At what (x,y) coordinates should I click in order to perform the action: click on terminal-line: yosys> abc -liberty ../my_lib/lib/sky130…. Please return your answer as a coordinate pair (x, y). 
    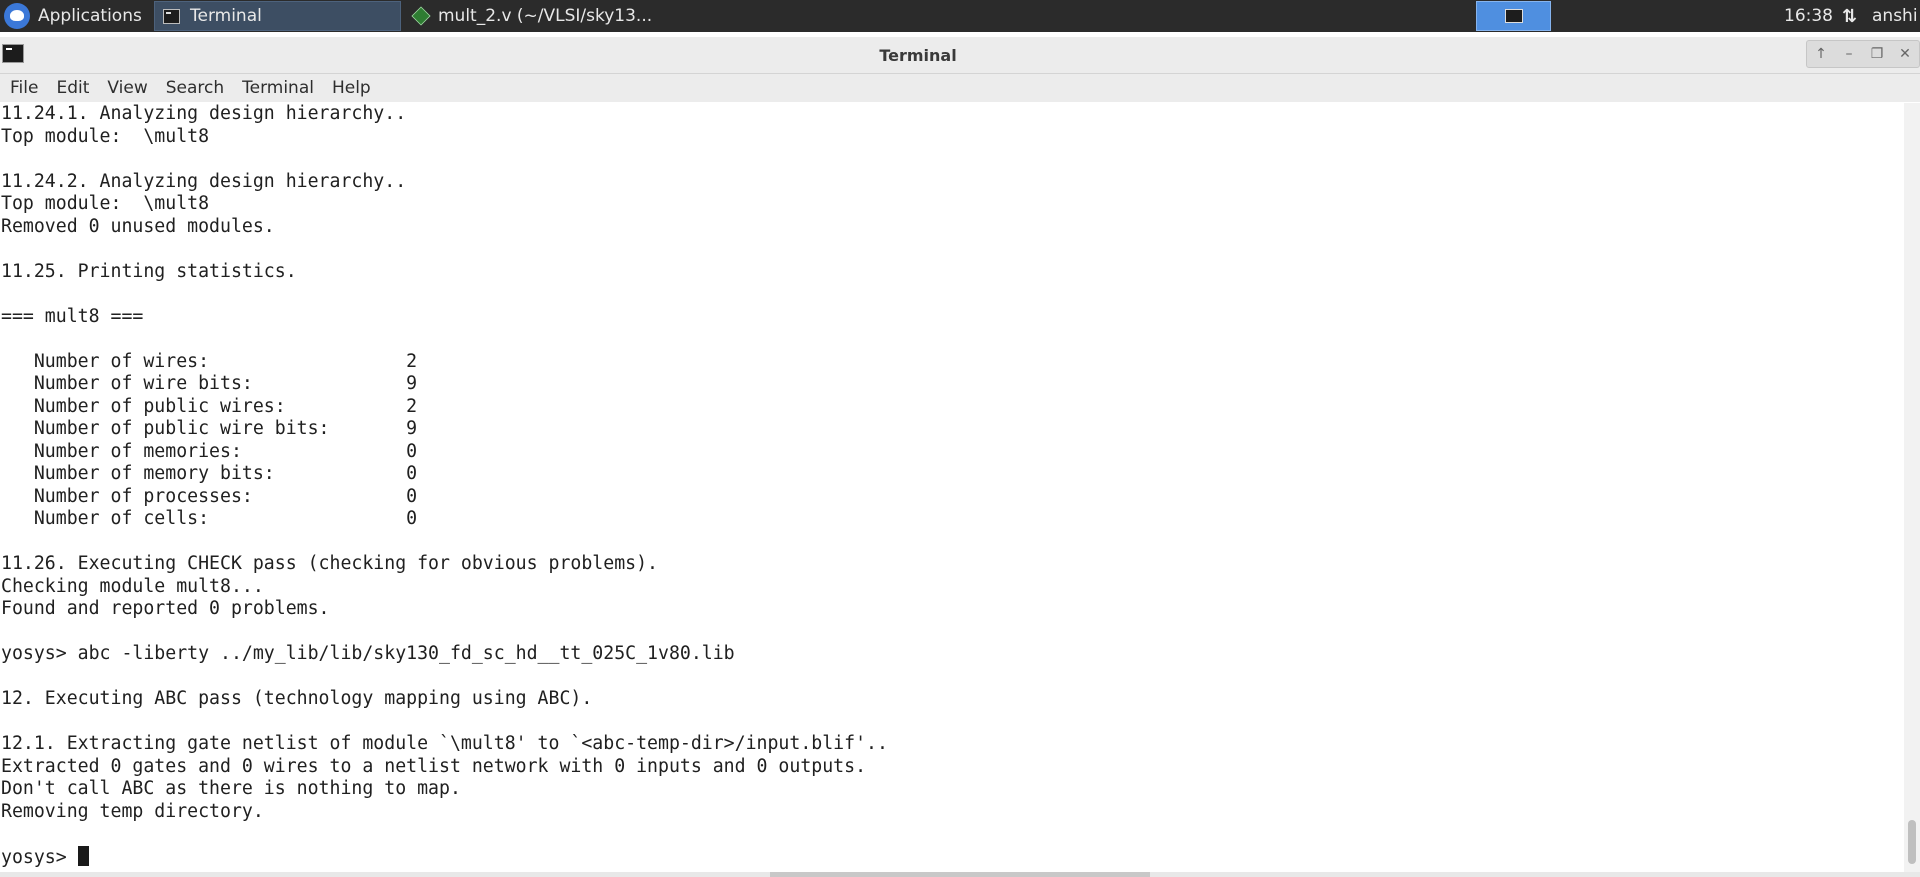
    Looking at the image, I should click on (368, 653).